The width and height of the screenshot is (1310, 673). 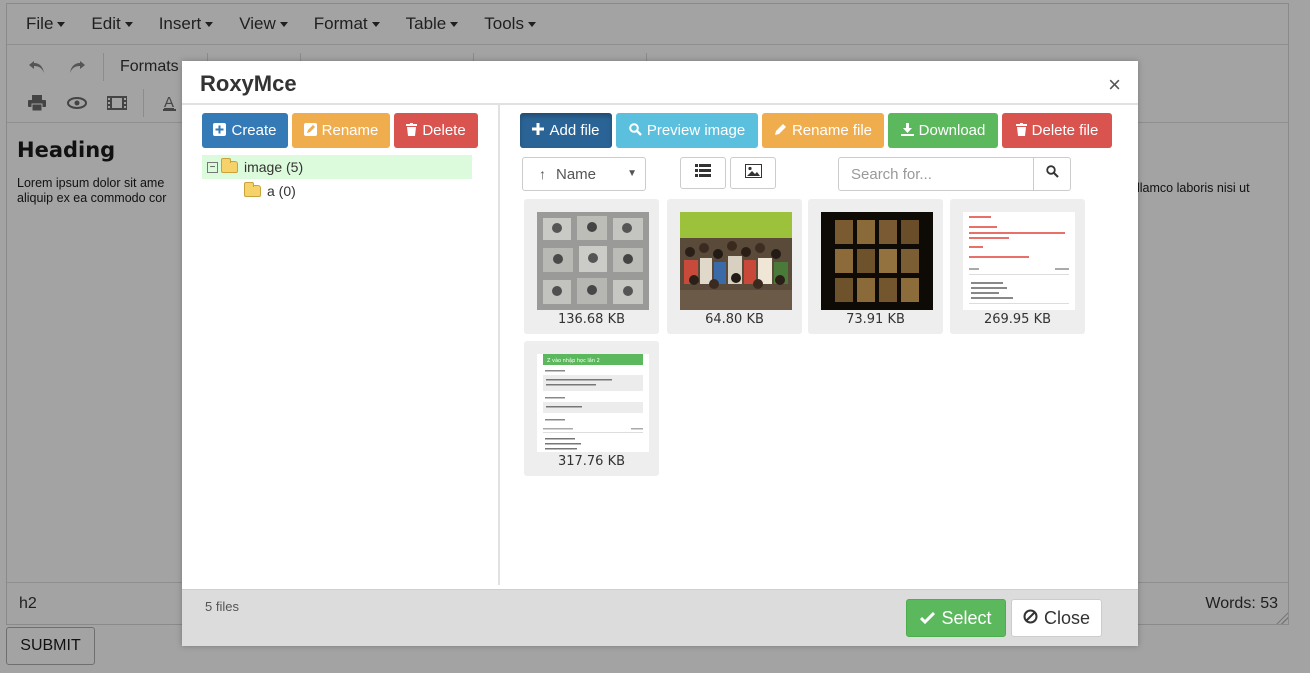 I want to click on list-icon, so click(x=703, y=173).